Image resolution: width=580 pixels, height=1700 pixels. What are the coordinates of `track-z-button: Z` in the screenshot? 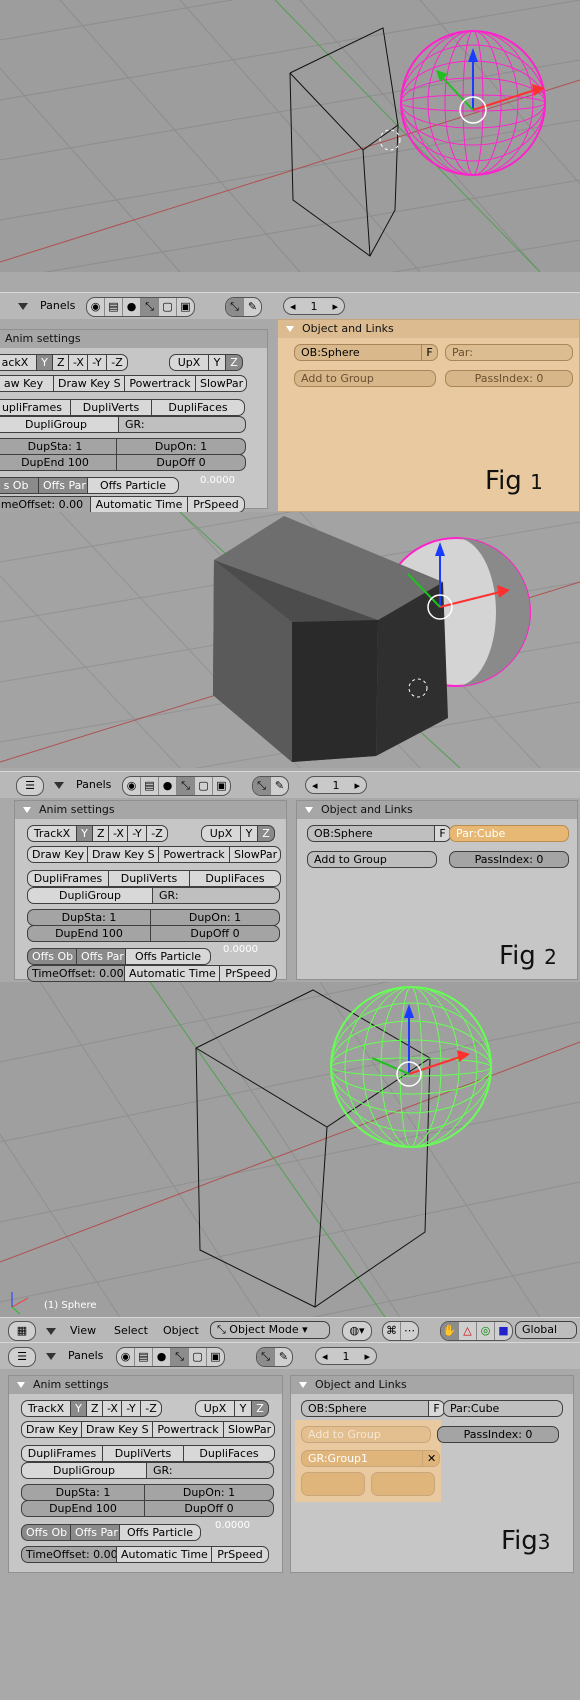 It's located at (94, 1408).